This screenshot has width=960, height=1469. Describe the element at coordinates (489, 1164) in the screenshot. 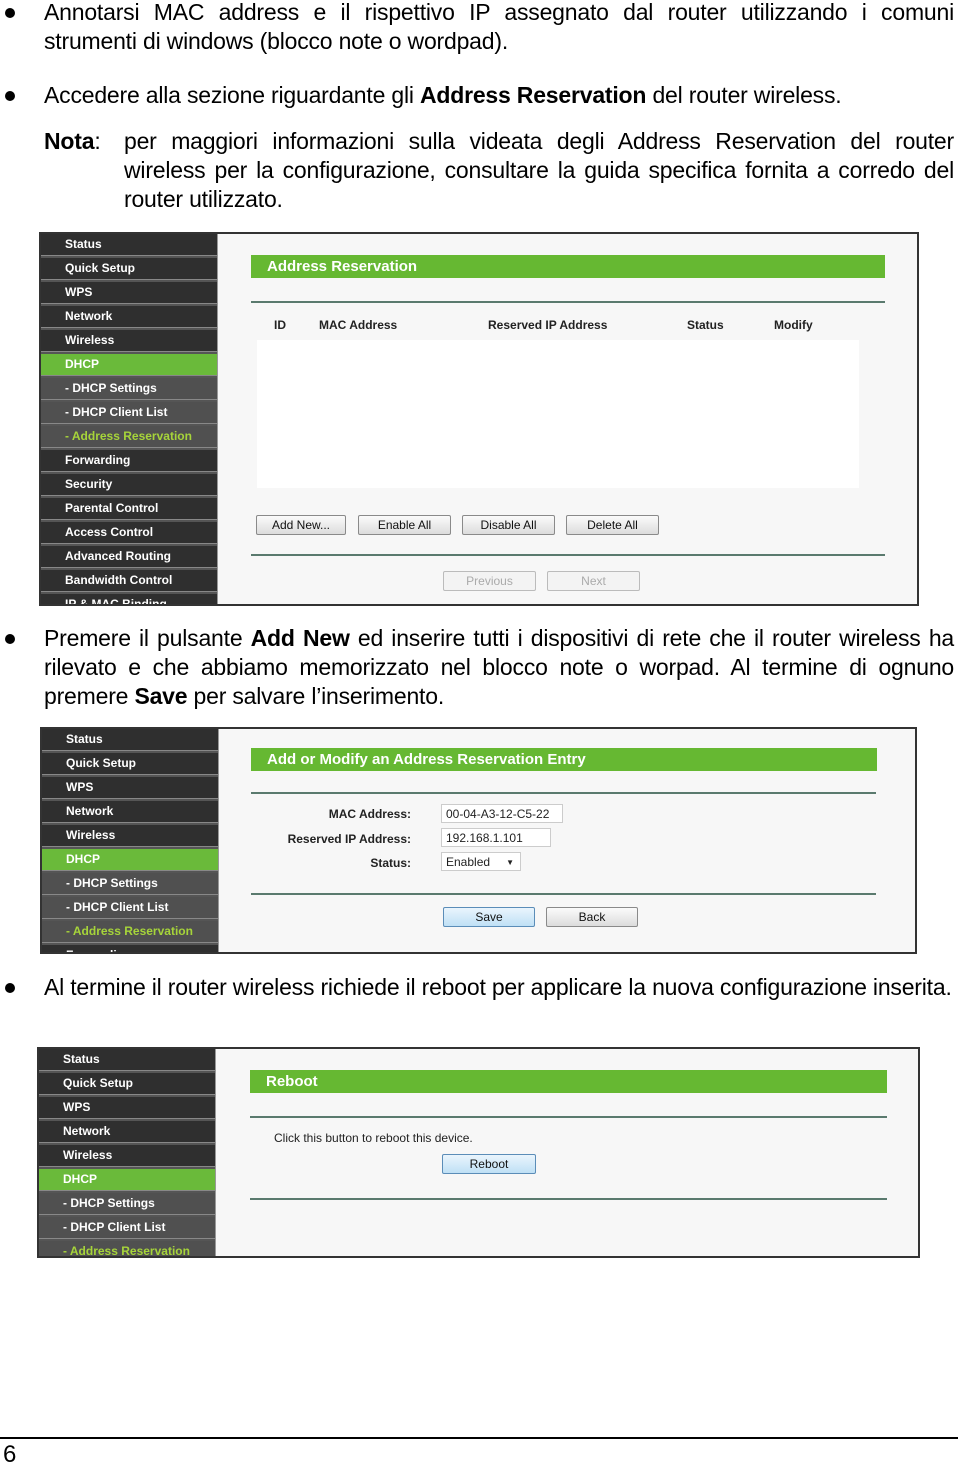

I see `reboot-button: Reboot` at that location.